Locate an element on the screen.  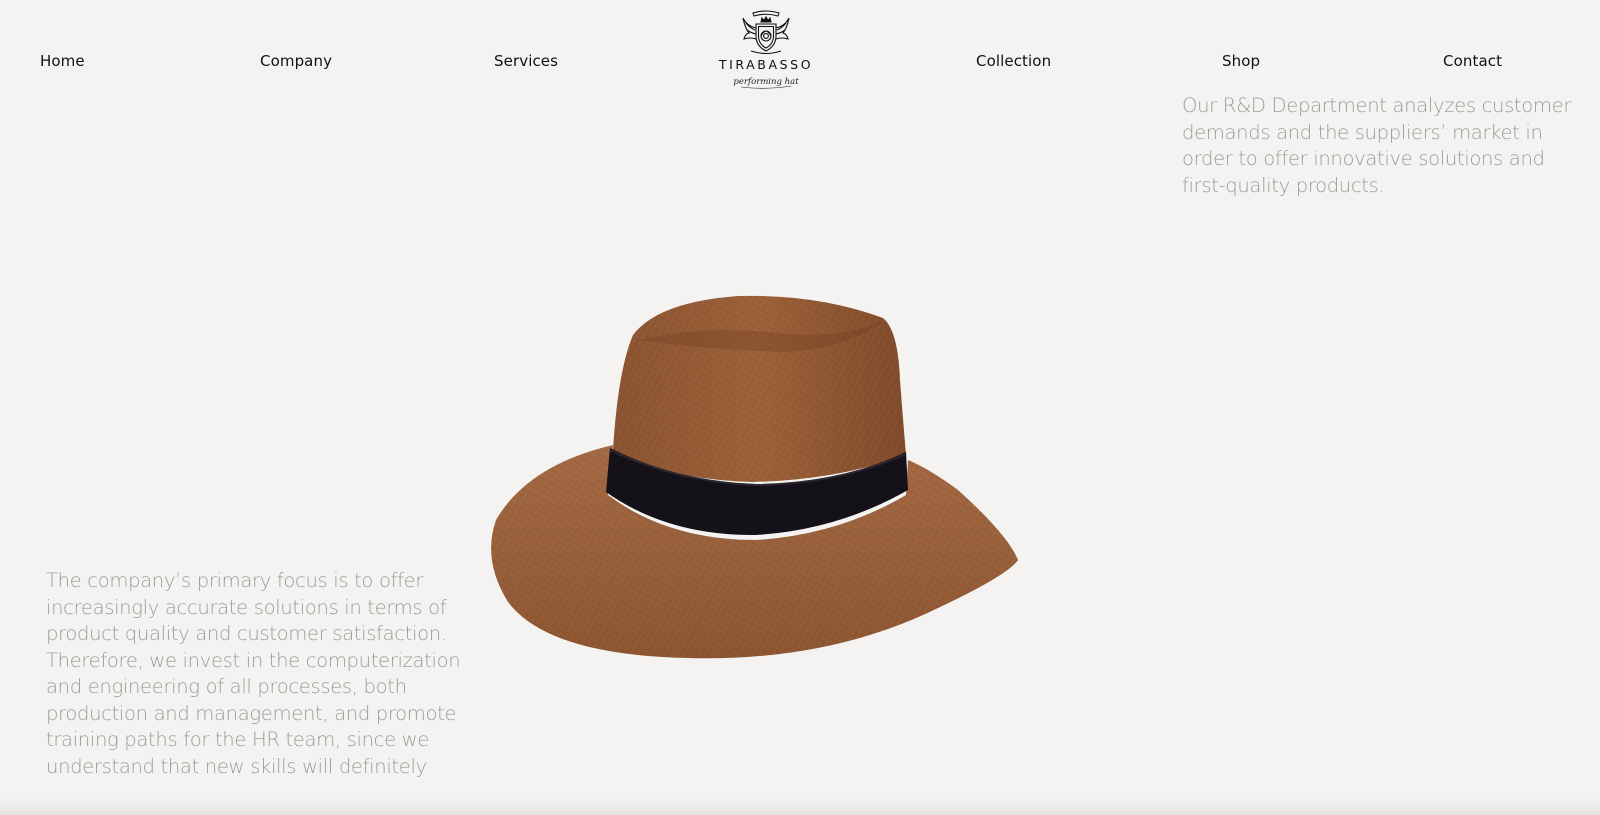
brand-tagline: performing hat is located at coordinates (766, 84).